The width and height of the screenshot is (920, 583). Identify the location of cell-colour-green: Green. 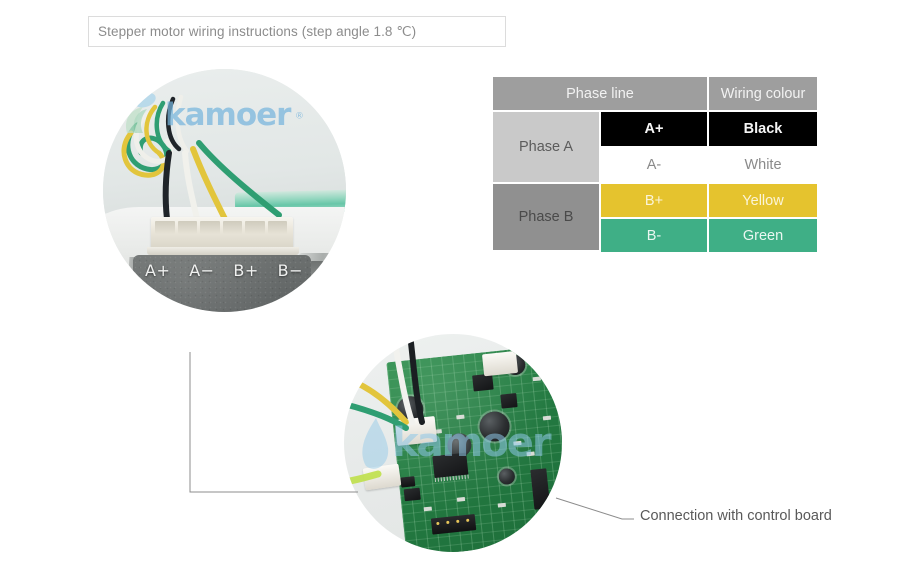
(763, 235).